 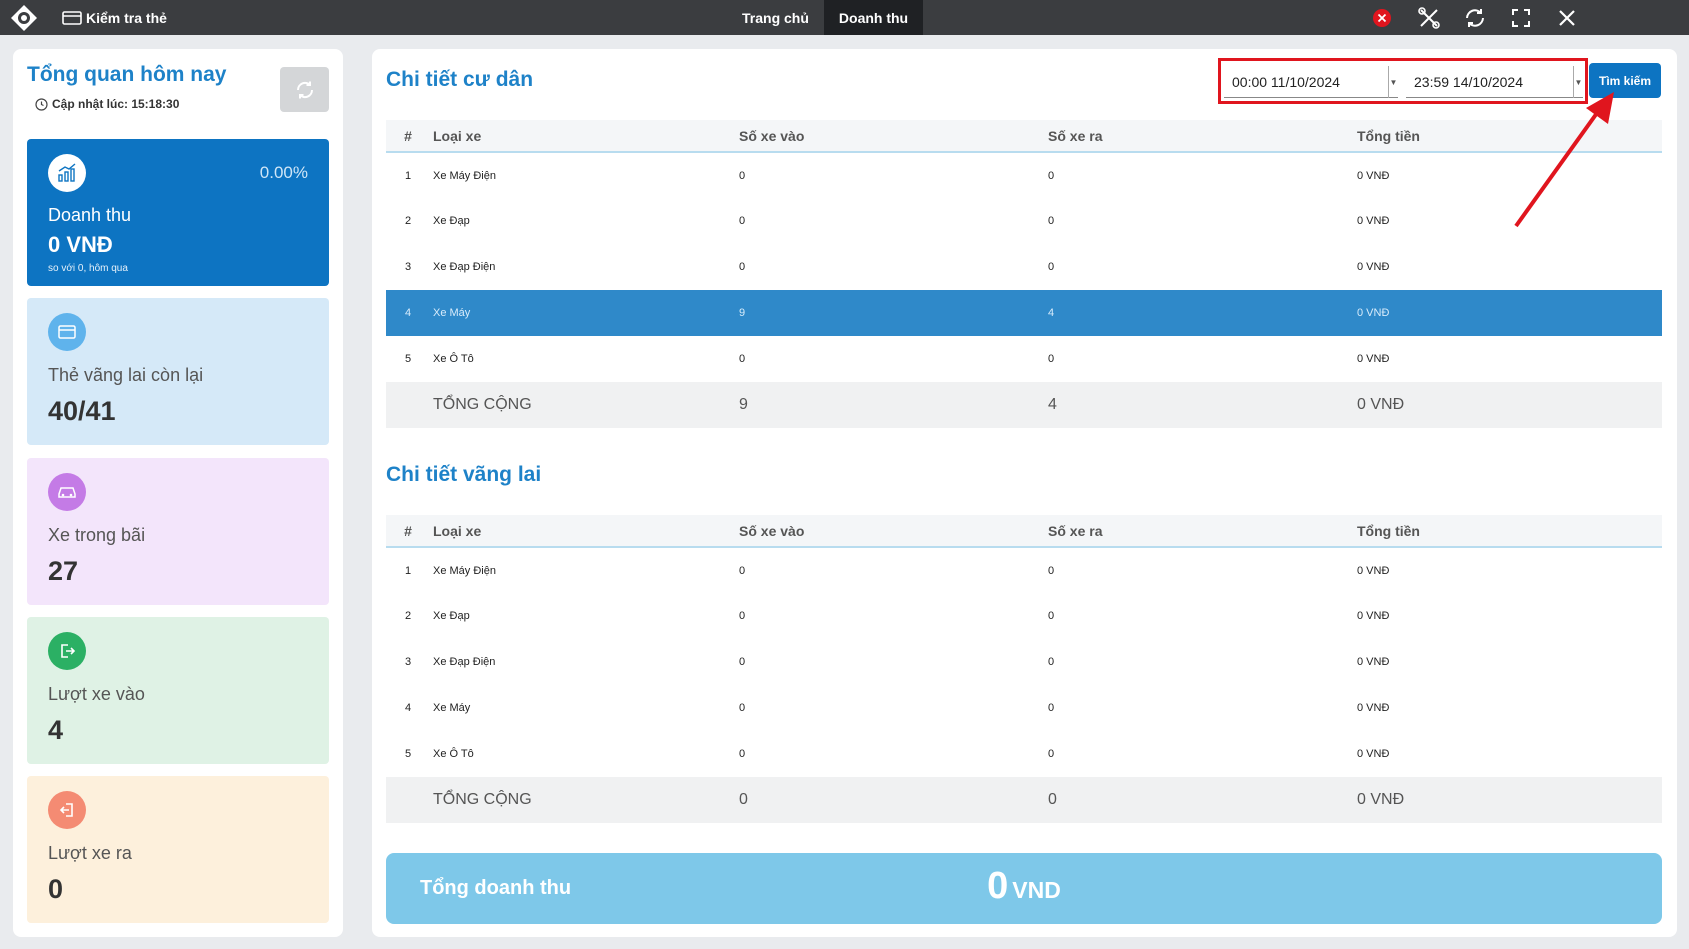 What do you see at coordinates (893, 405) in the screenshot?
I see `total-in-count: 9` at bounding box center [893, 405].